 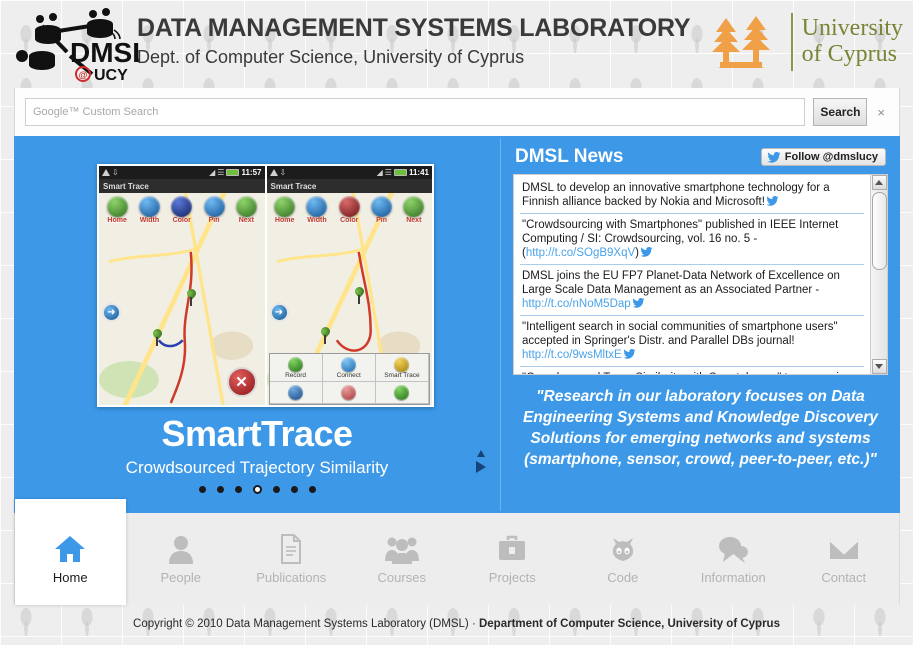 What do you see at coordinates (182, 172) in the screenshot?
I see `phone-status-bar: ⇩ ◢ ☰ 11:57` at bounding box center [182, 172].